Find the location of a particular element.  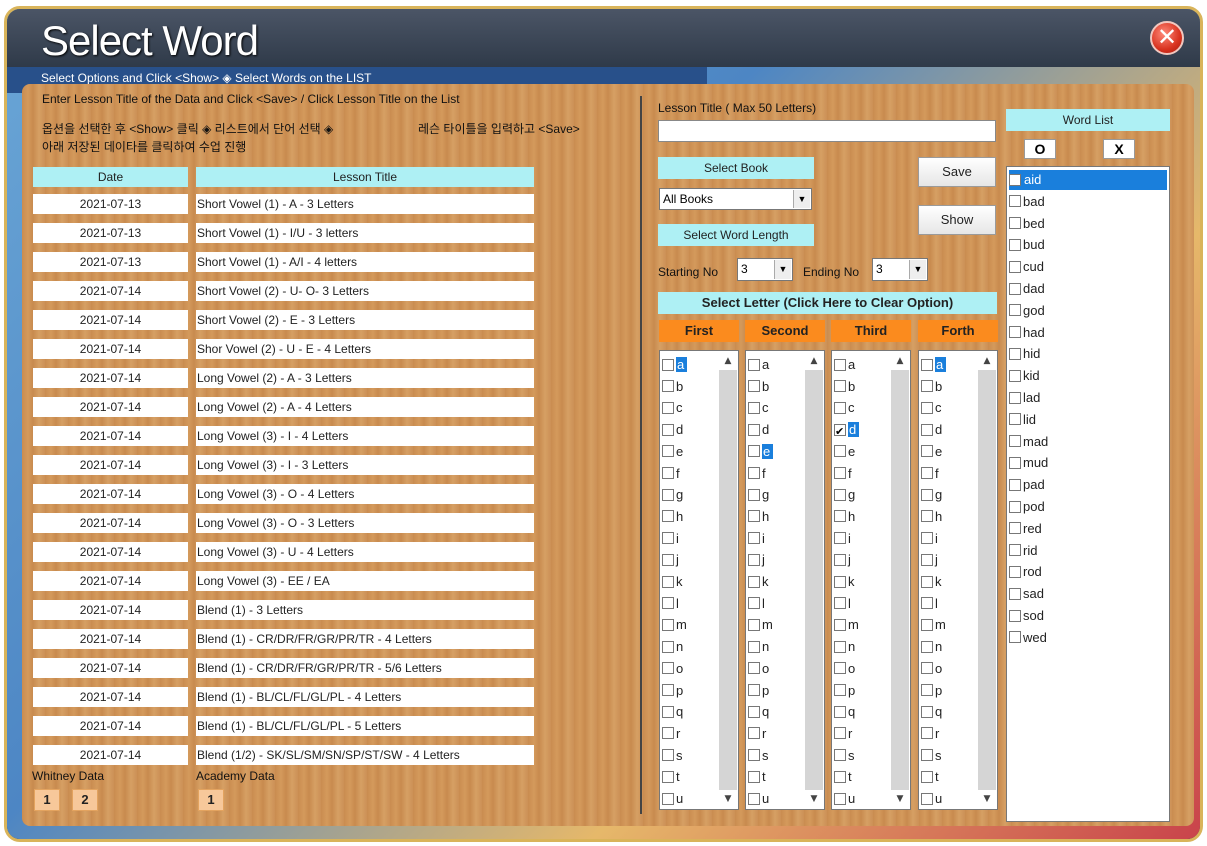

lesson-title-cell: Long Vowel (3) - I - 3 Letters is located at coordinates (365, 465).